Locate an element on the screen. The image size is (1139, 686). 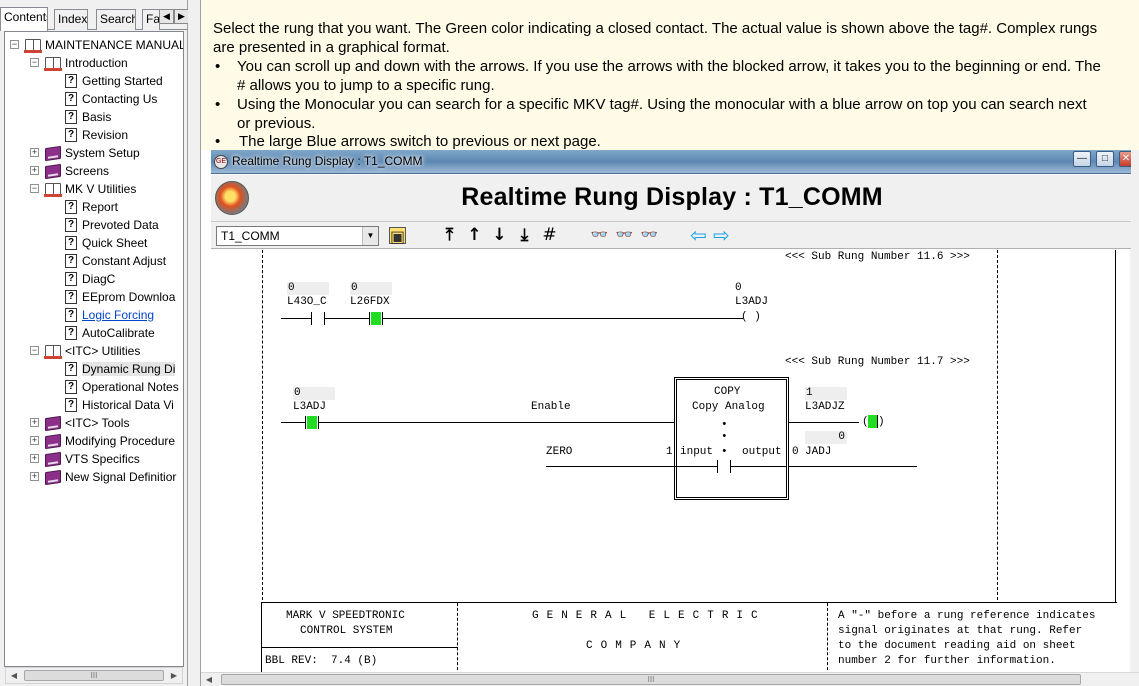
tree-item: + New Signal Definitior is located at coordinates (94, 477).